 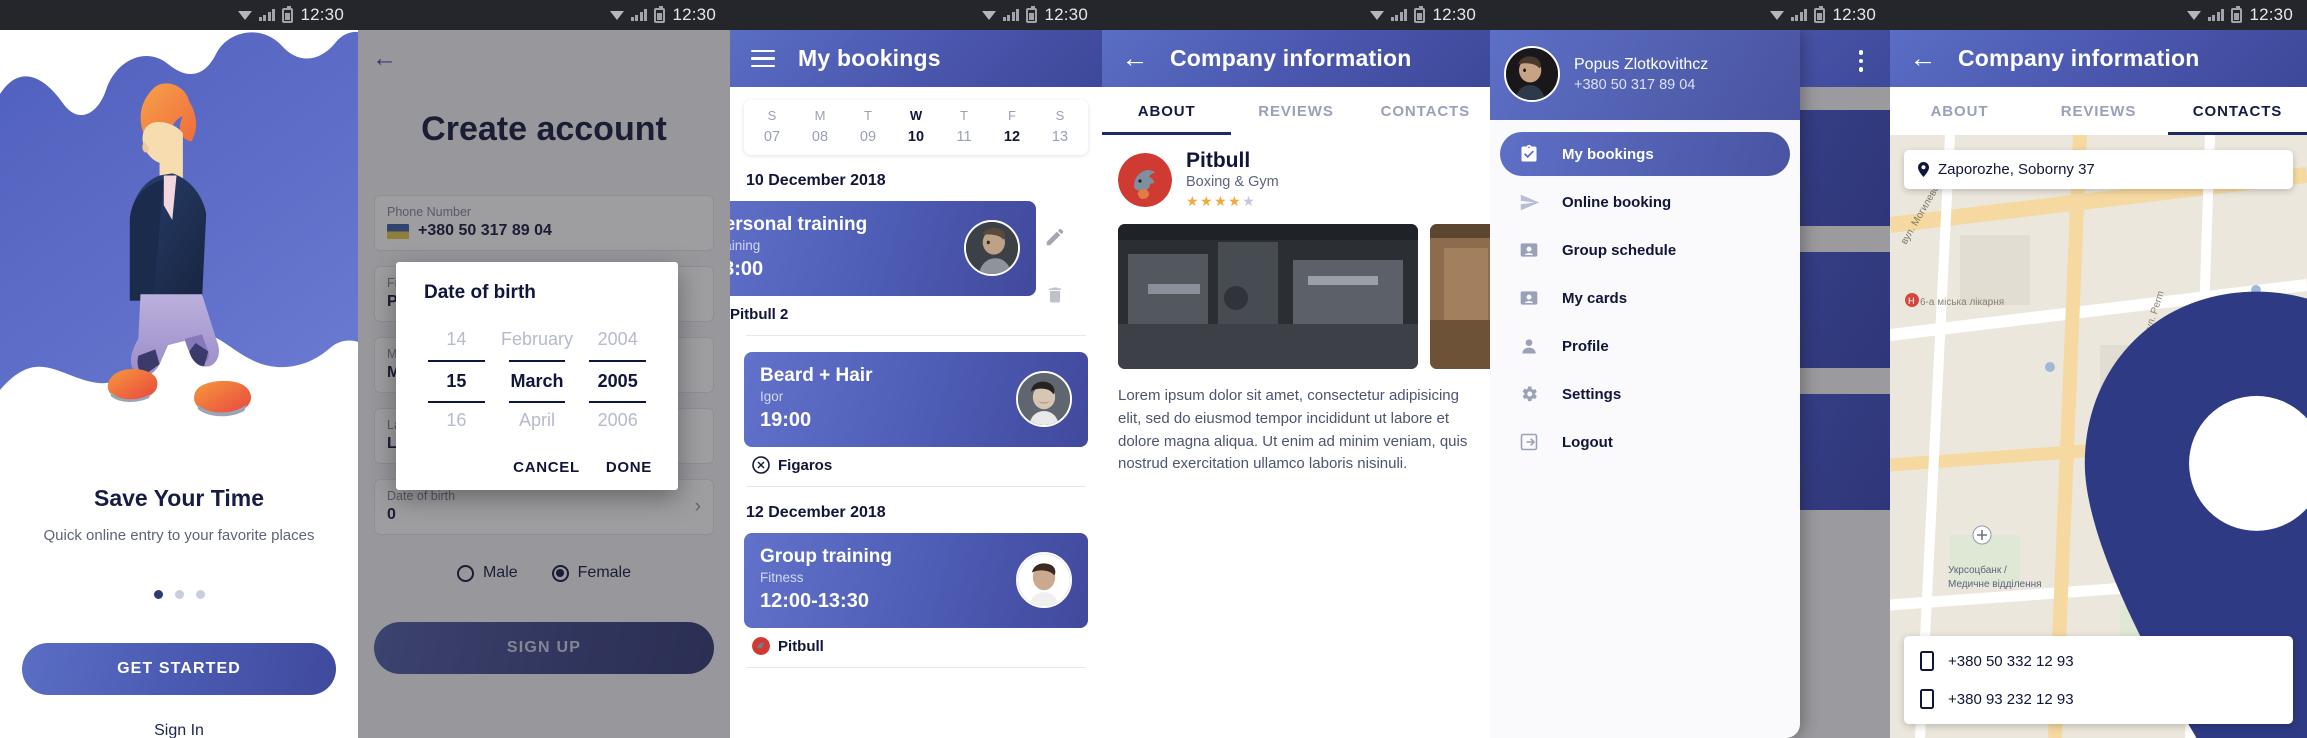 I want to click on drawer-item-label: Settings, so click(x=1592, y=394).